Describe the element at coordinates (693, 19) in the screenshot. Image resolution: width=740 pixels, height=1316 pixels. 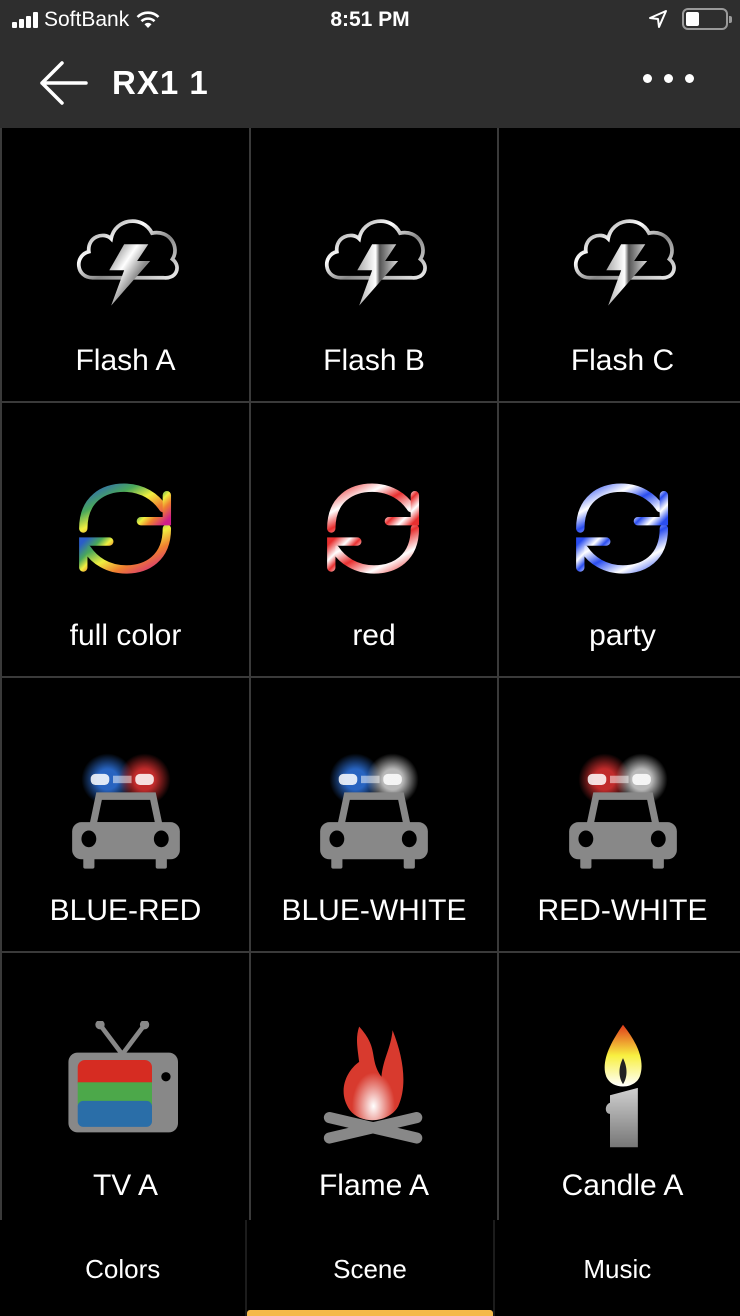
I see `battery-level` at that location.